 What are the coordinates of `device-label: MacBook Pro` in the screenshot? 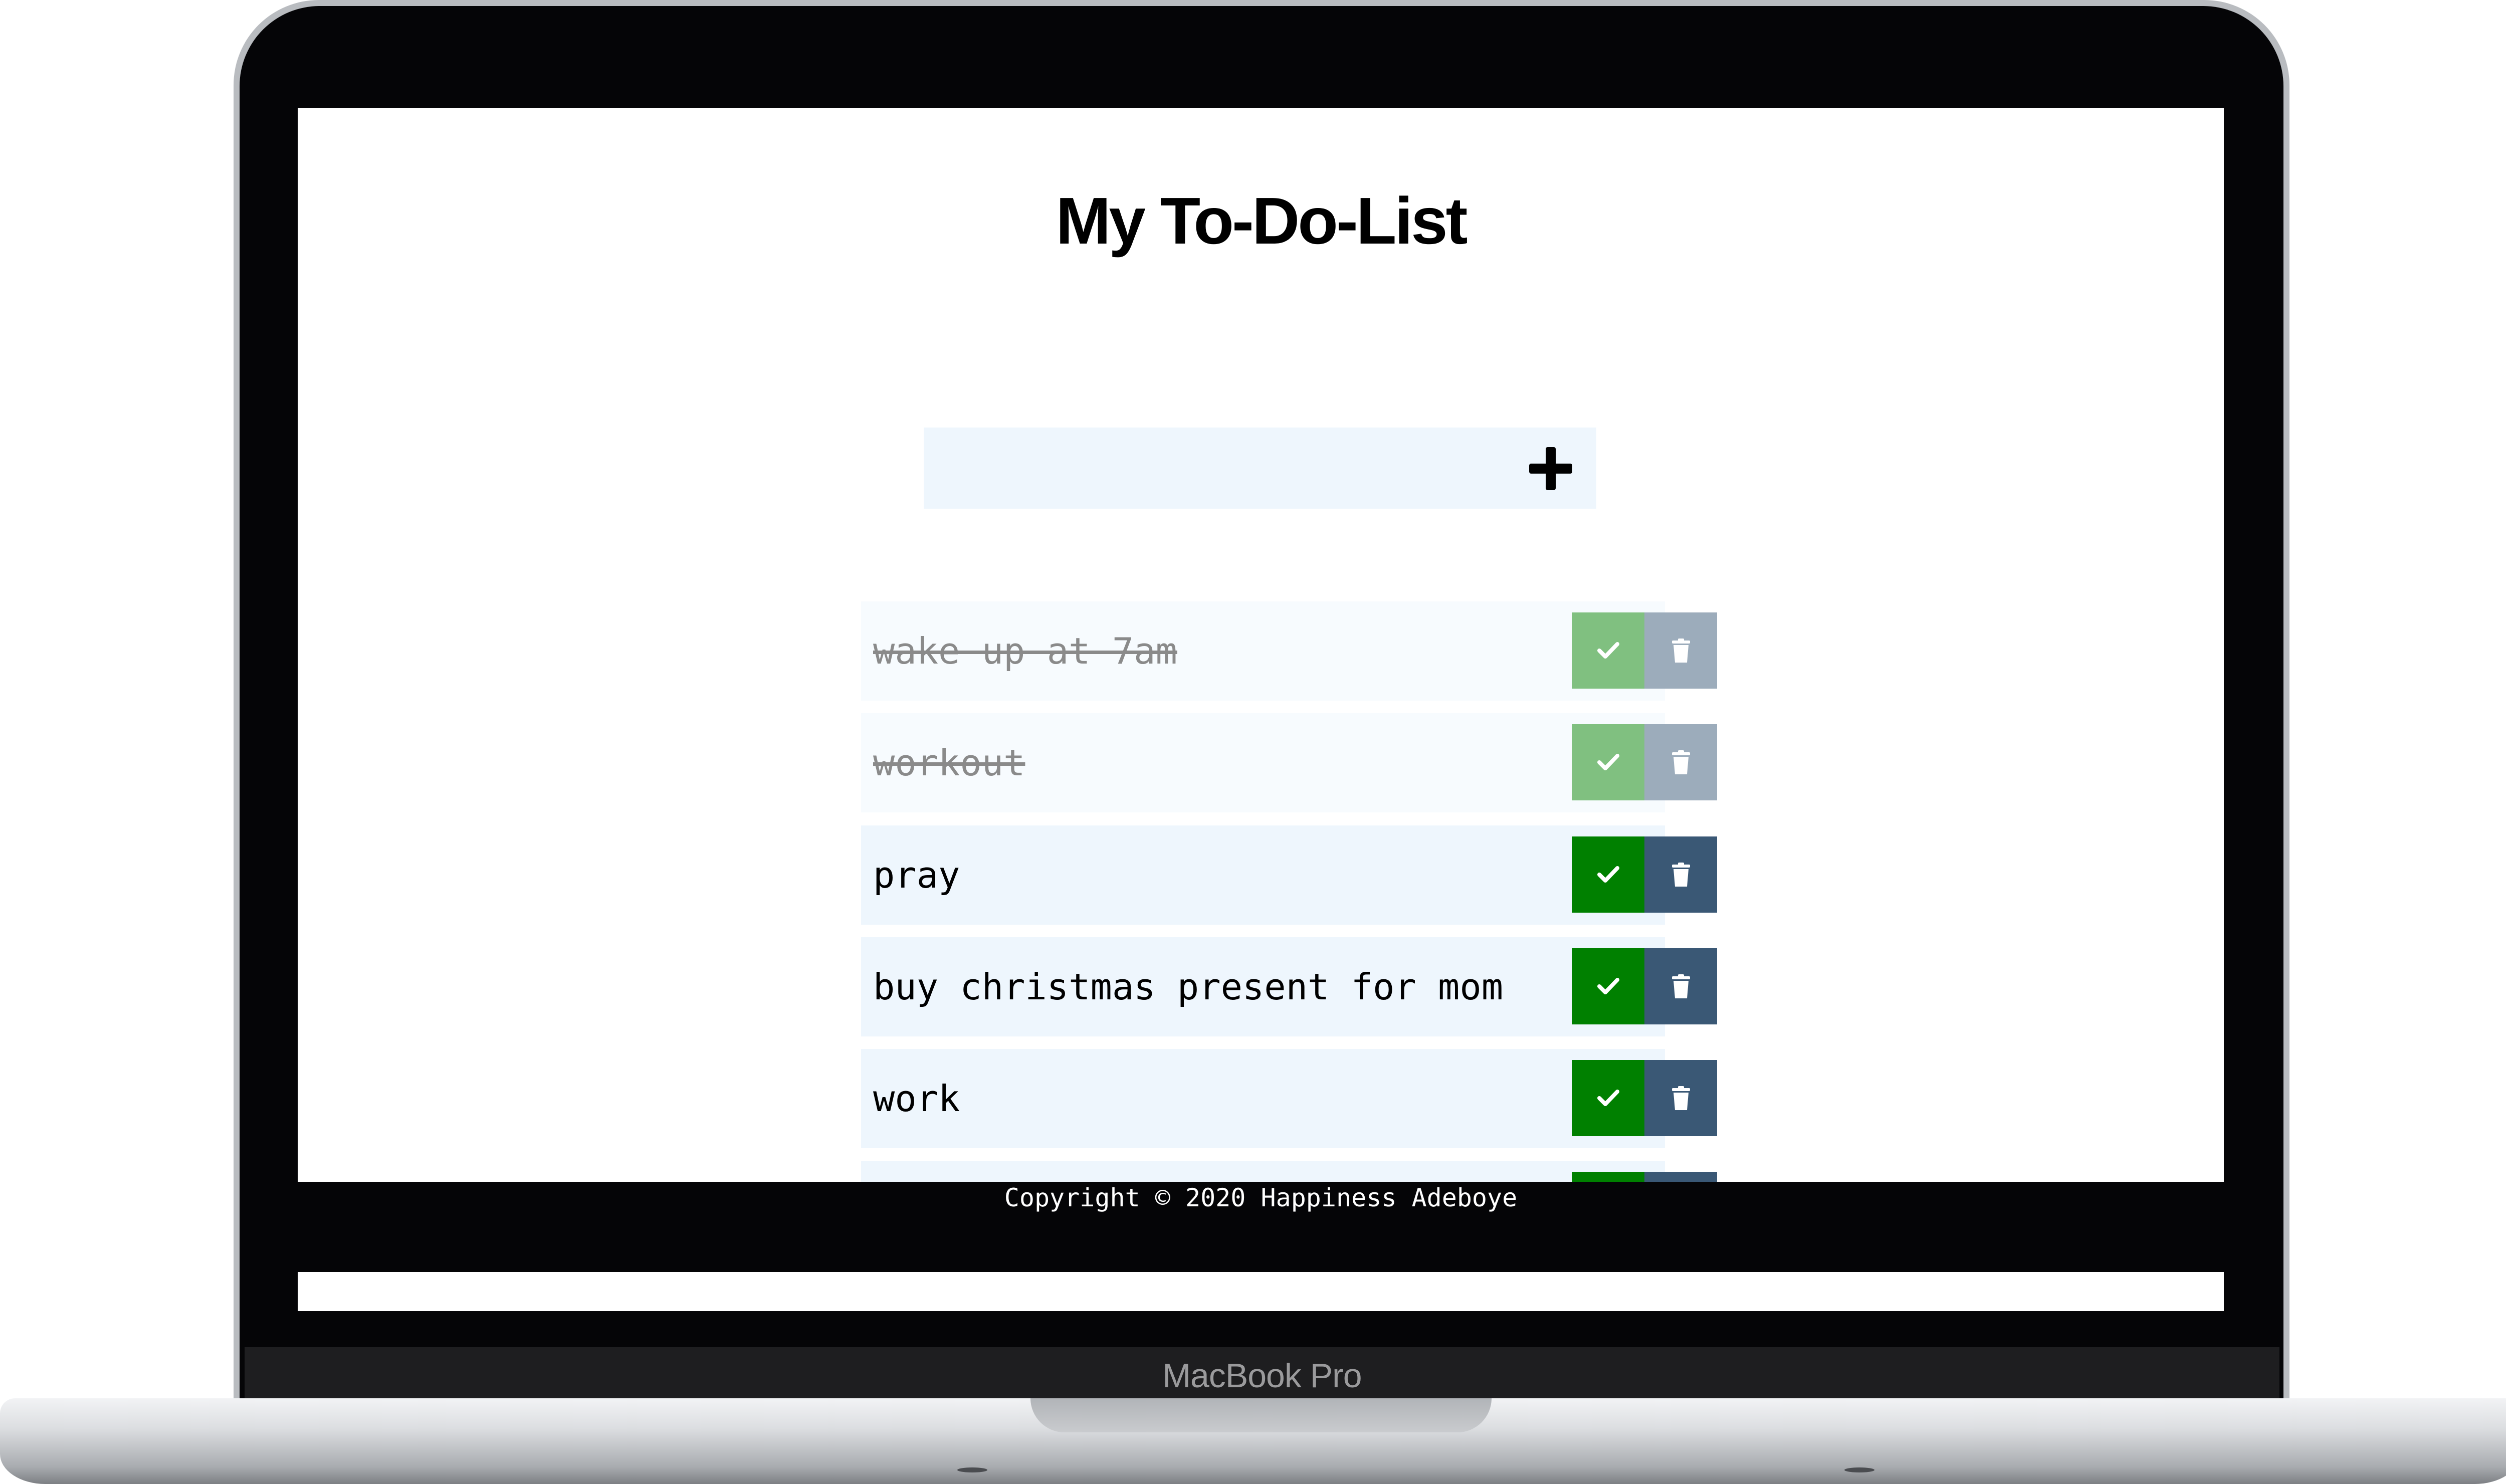 It's located at (1262, 1376).